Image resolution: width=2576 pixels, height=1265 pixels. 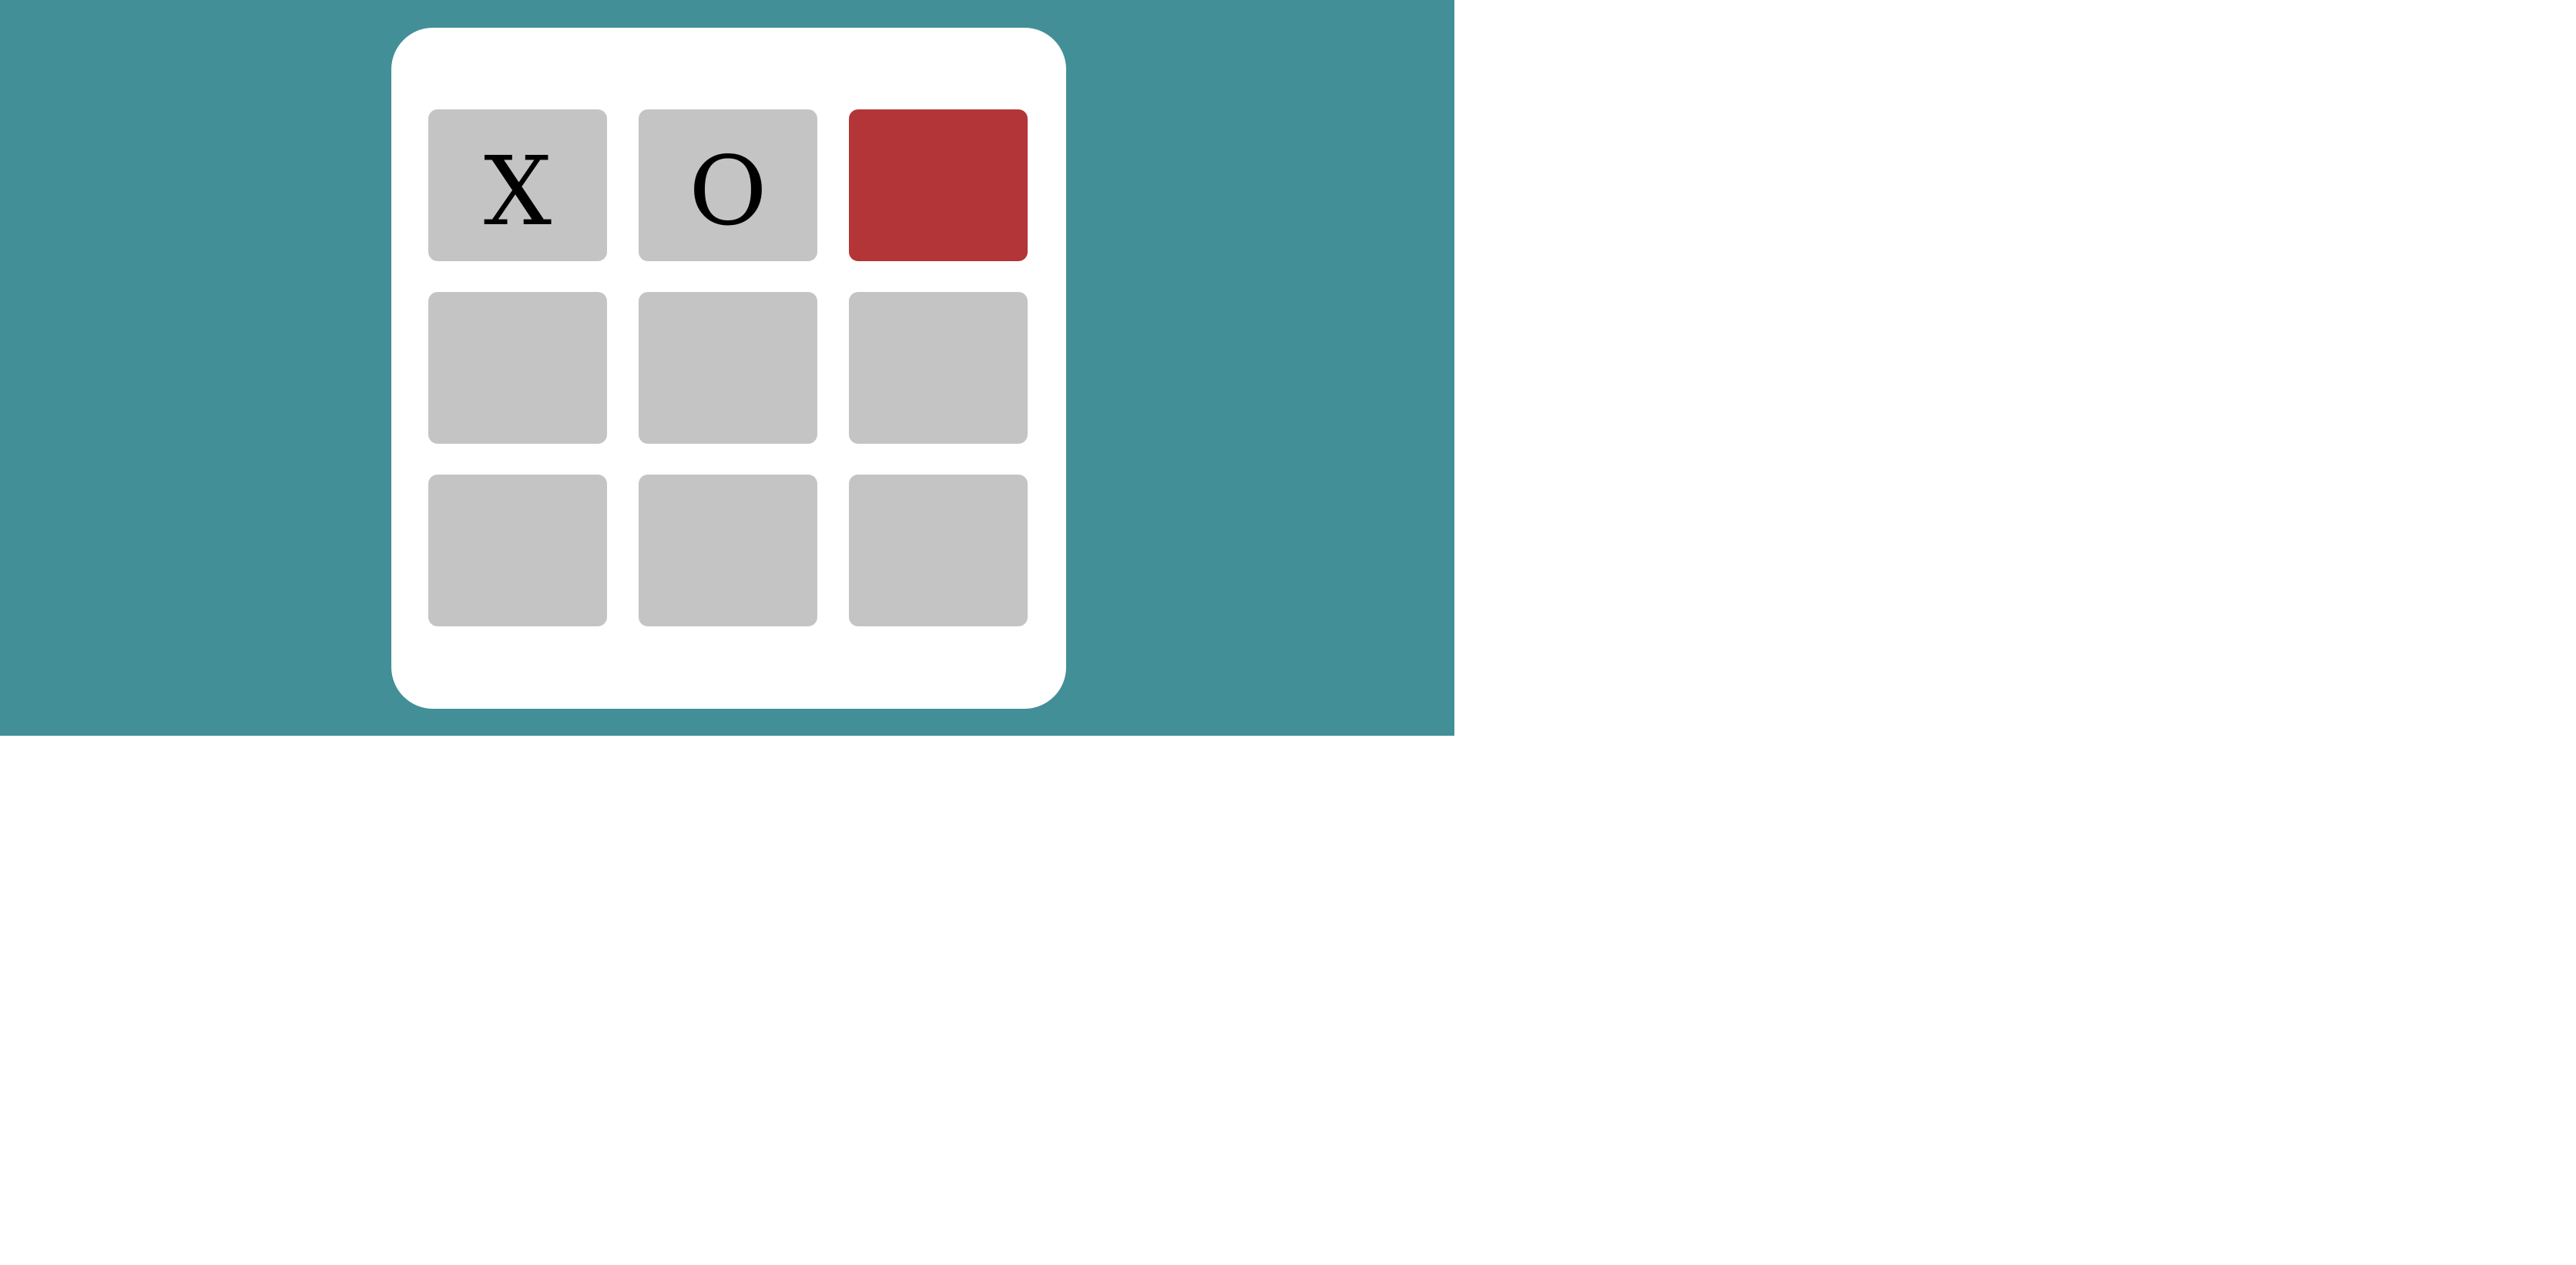 I want to click on tic-tac-toe-board: X O, so click(x=728, y=368).